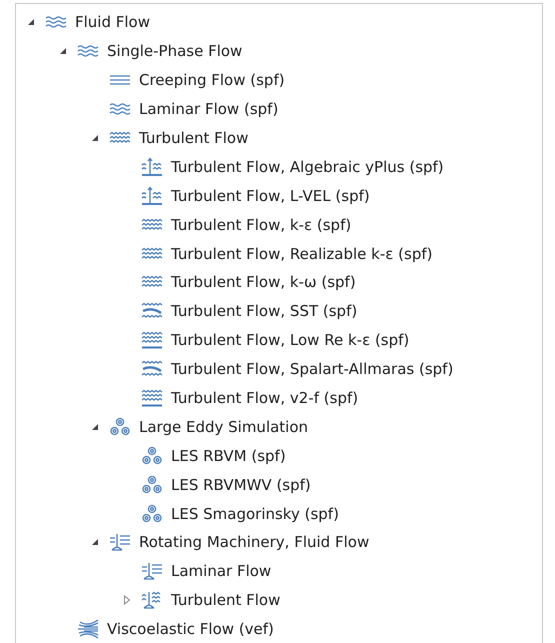 This screenshot has width=555, height=643. What do you see at coordinates (212, 80) in the screenshot?
I see `tree-item: Creeping Flow (spf)` at bounding box center [212, 80].